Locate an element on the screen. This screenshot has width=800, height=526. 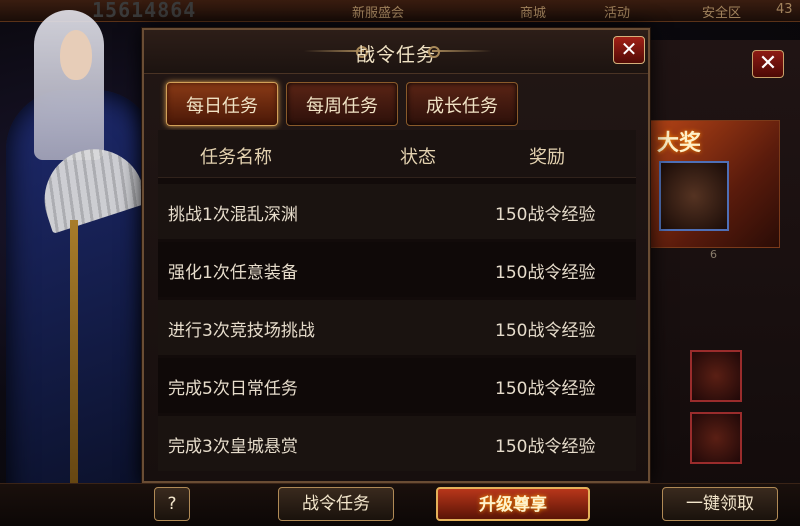
grand-prize-item-icon is located at coordinates (694, 196).